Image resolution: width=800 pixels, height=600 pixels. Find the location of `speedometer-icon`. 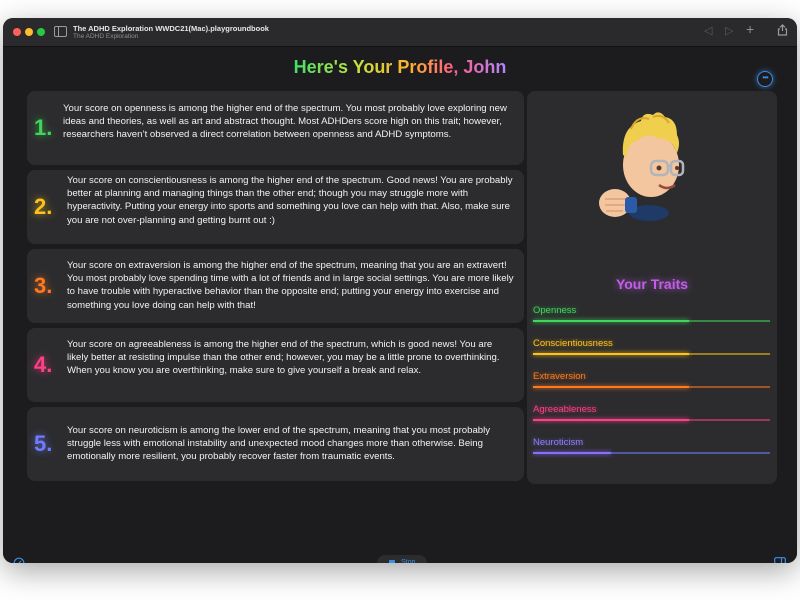

speedometer-icon is located at coordinates (19, 560).